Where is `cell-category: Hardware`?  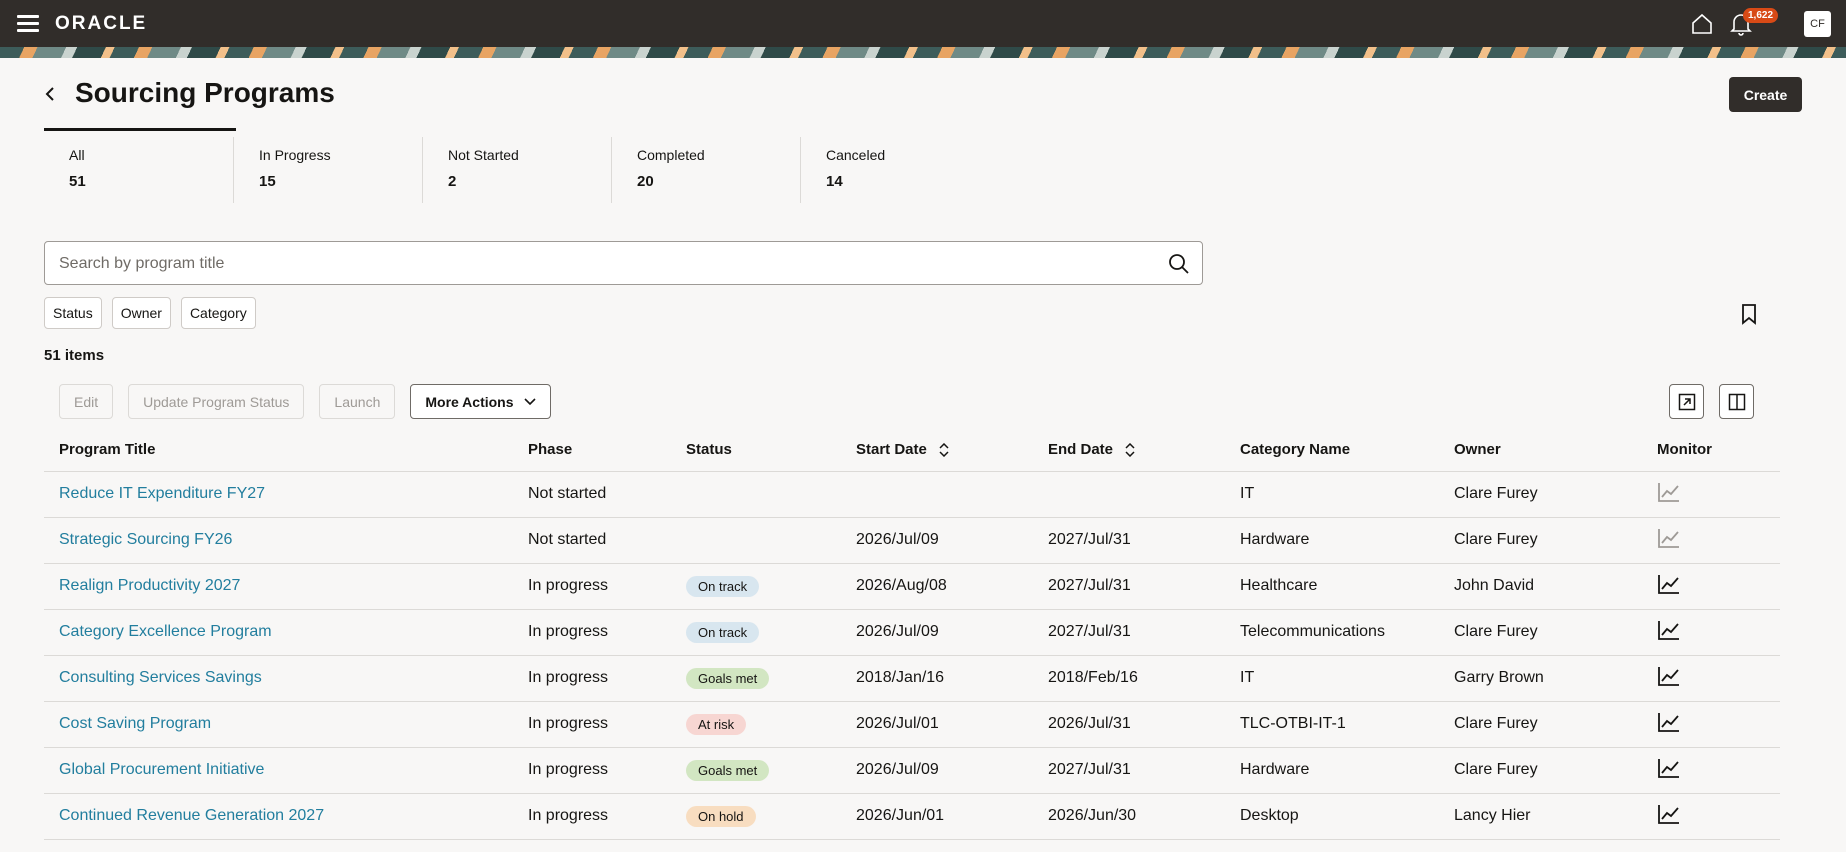
cell-category: Hardware is located at coordinates (1332, 770).